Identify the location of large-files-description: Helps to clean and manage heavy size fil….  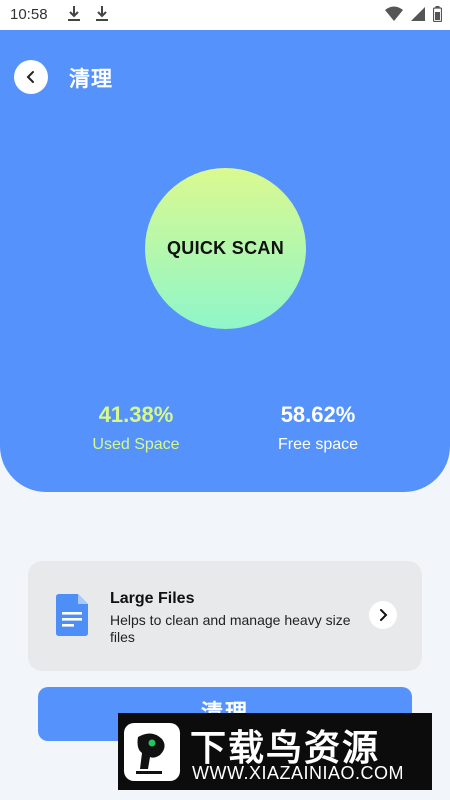
(230, 628).